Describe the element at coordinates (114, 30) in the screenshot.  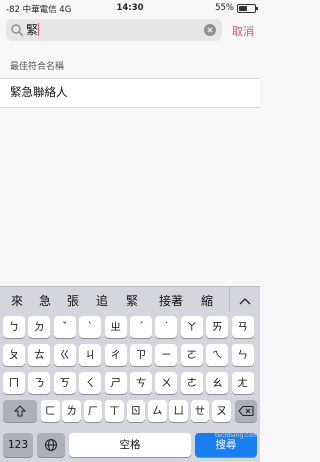
I see `search-input: 緊` at that location.